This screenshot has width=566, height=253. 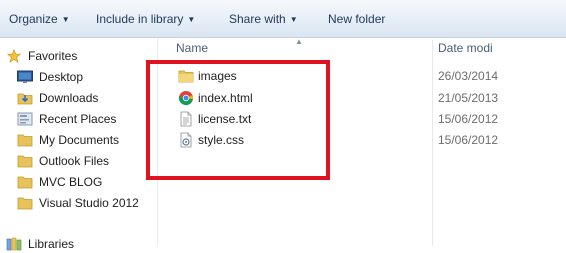 What do you see at coordinates (25, 99) in the screenshot?
I see `downloads-folder-icon` at bounding box center [25, 99].